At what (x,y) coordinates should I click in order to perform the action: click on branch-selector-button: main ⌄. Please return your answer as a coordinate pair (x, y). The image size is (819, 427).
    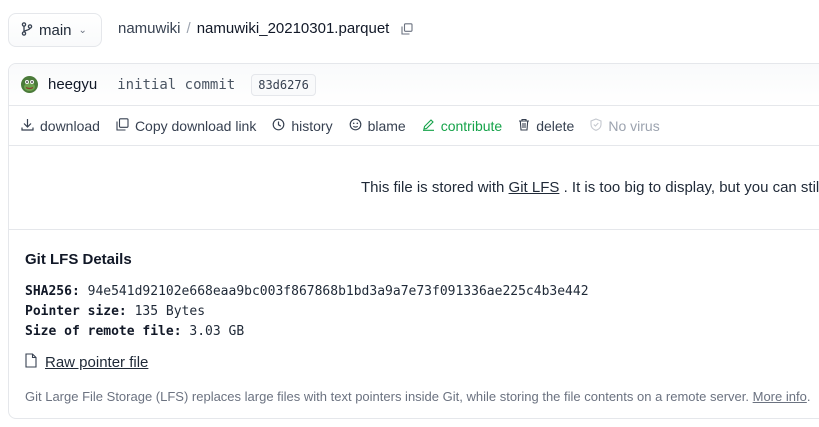
    Looking at the image, I should click on (55, 30).